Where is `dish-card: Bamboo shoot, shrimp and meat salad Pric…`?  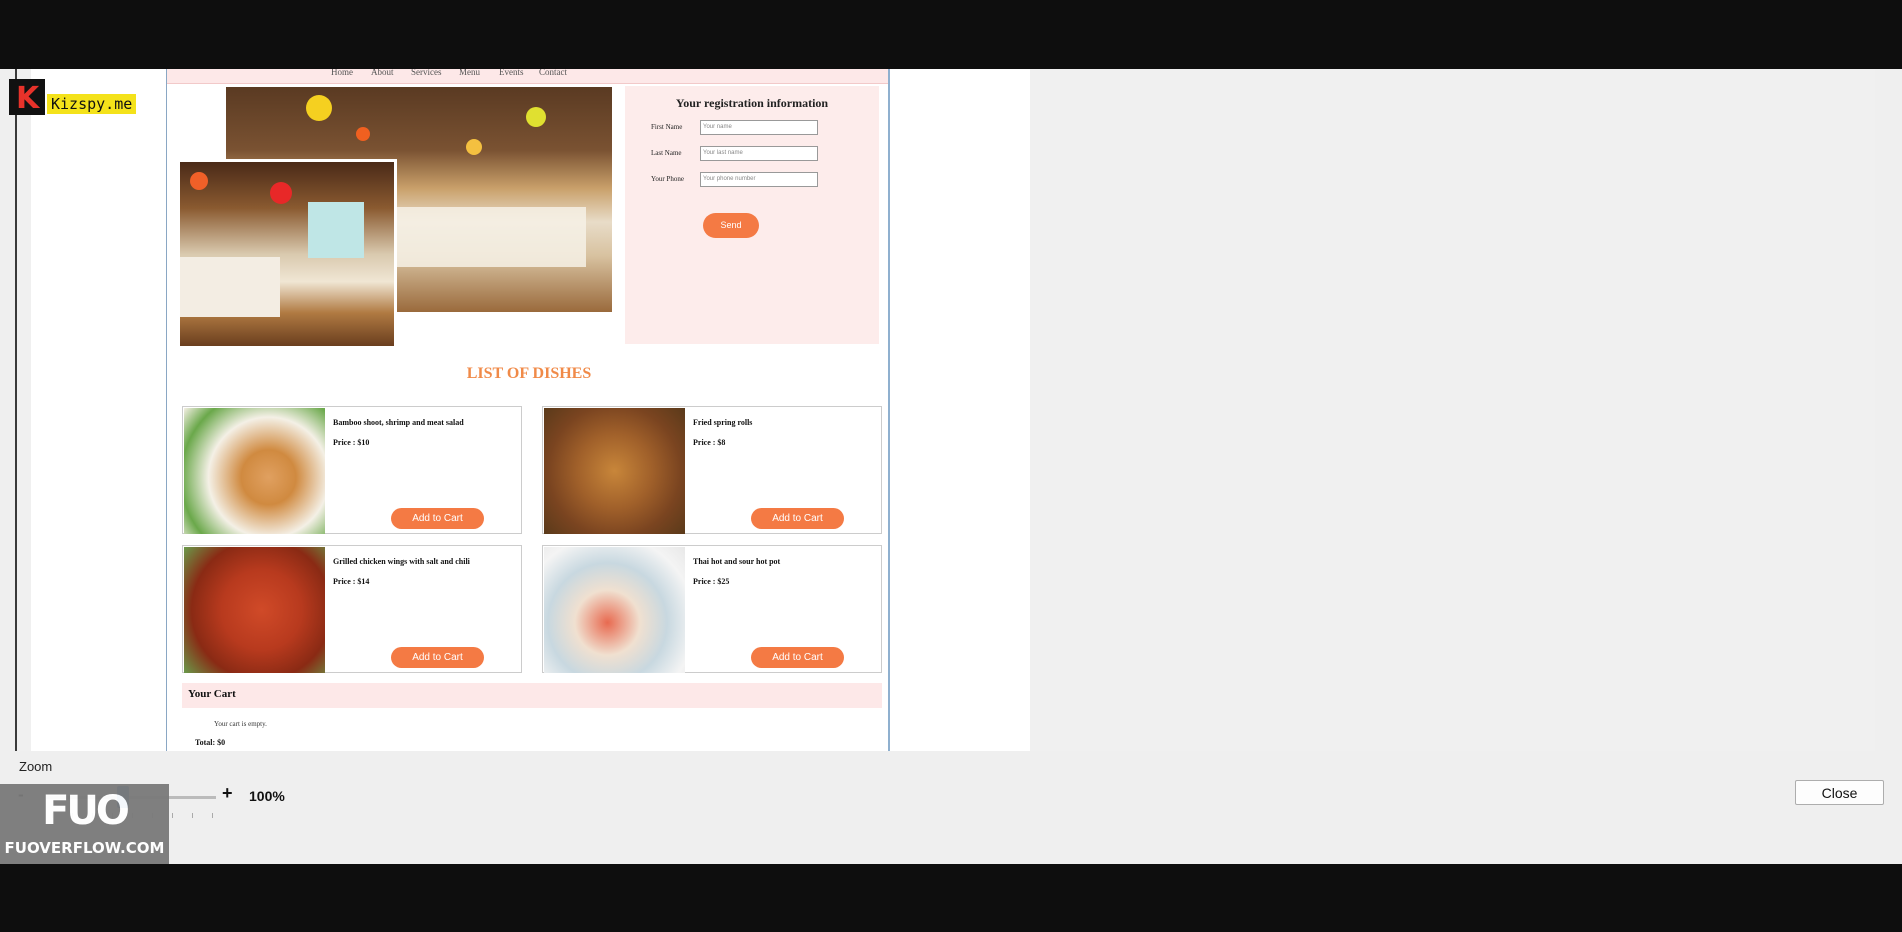
dish-card: Bamboo shoot, shrimp and meat salad Pric… is located at coordinates (352, 470).